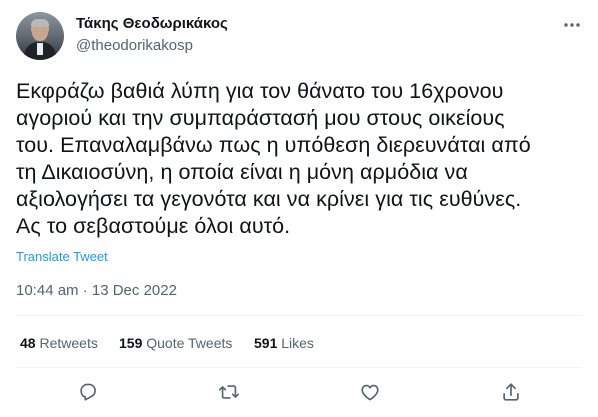  Describe the element at coordinates (266, 343) in the screenshot. I see `likes-count: 591` at that location.